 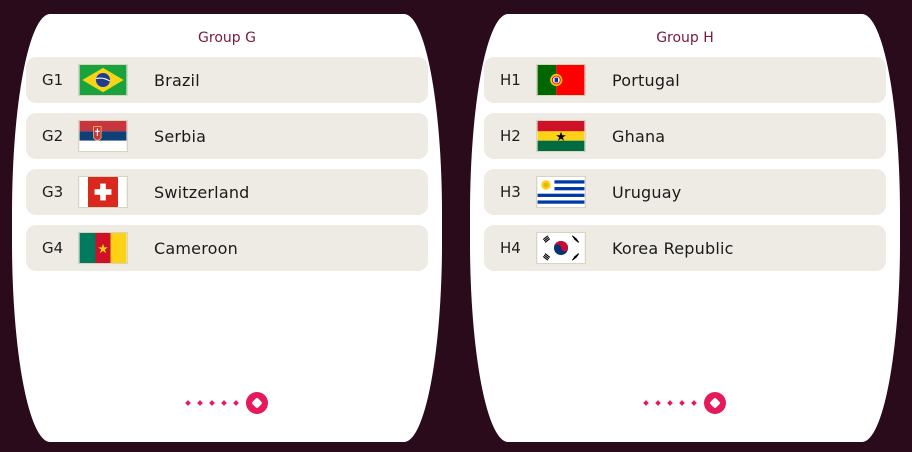 I want to click on team-row-serbia: G2 Serbia, so click(x=227, y=136).